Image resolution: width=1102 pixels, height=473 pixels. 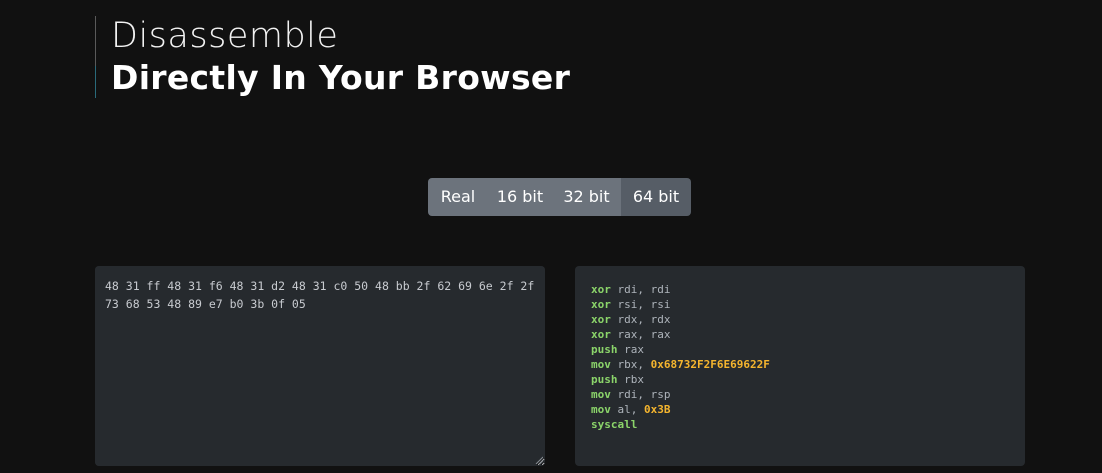 What do you see at coordinates (341, 77) in the screenshot?
I see `heading-title-bold: Directly In Your Browser` at bounding box center [341, 77].